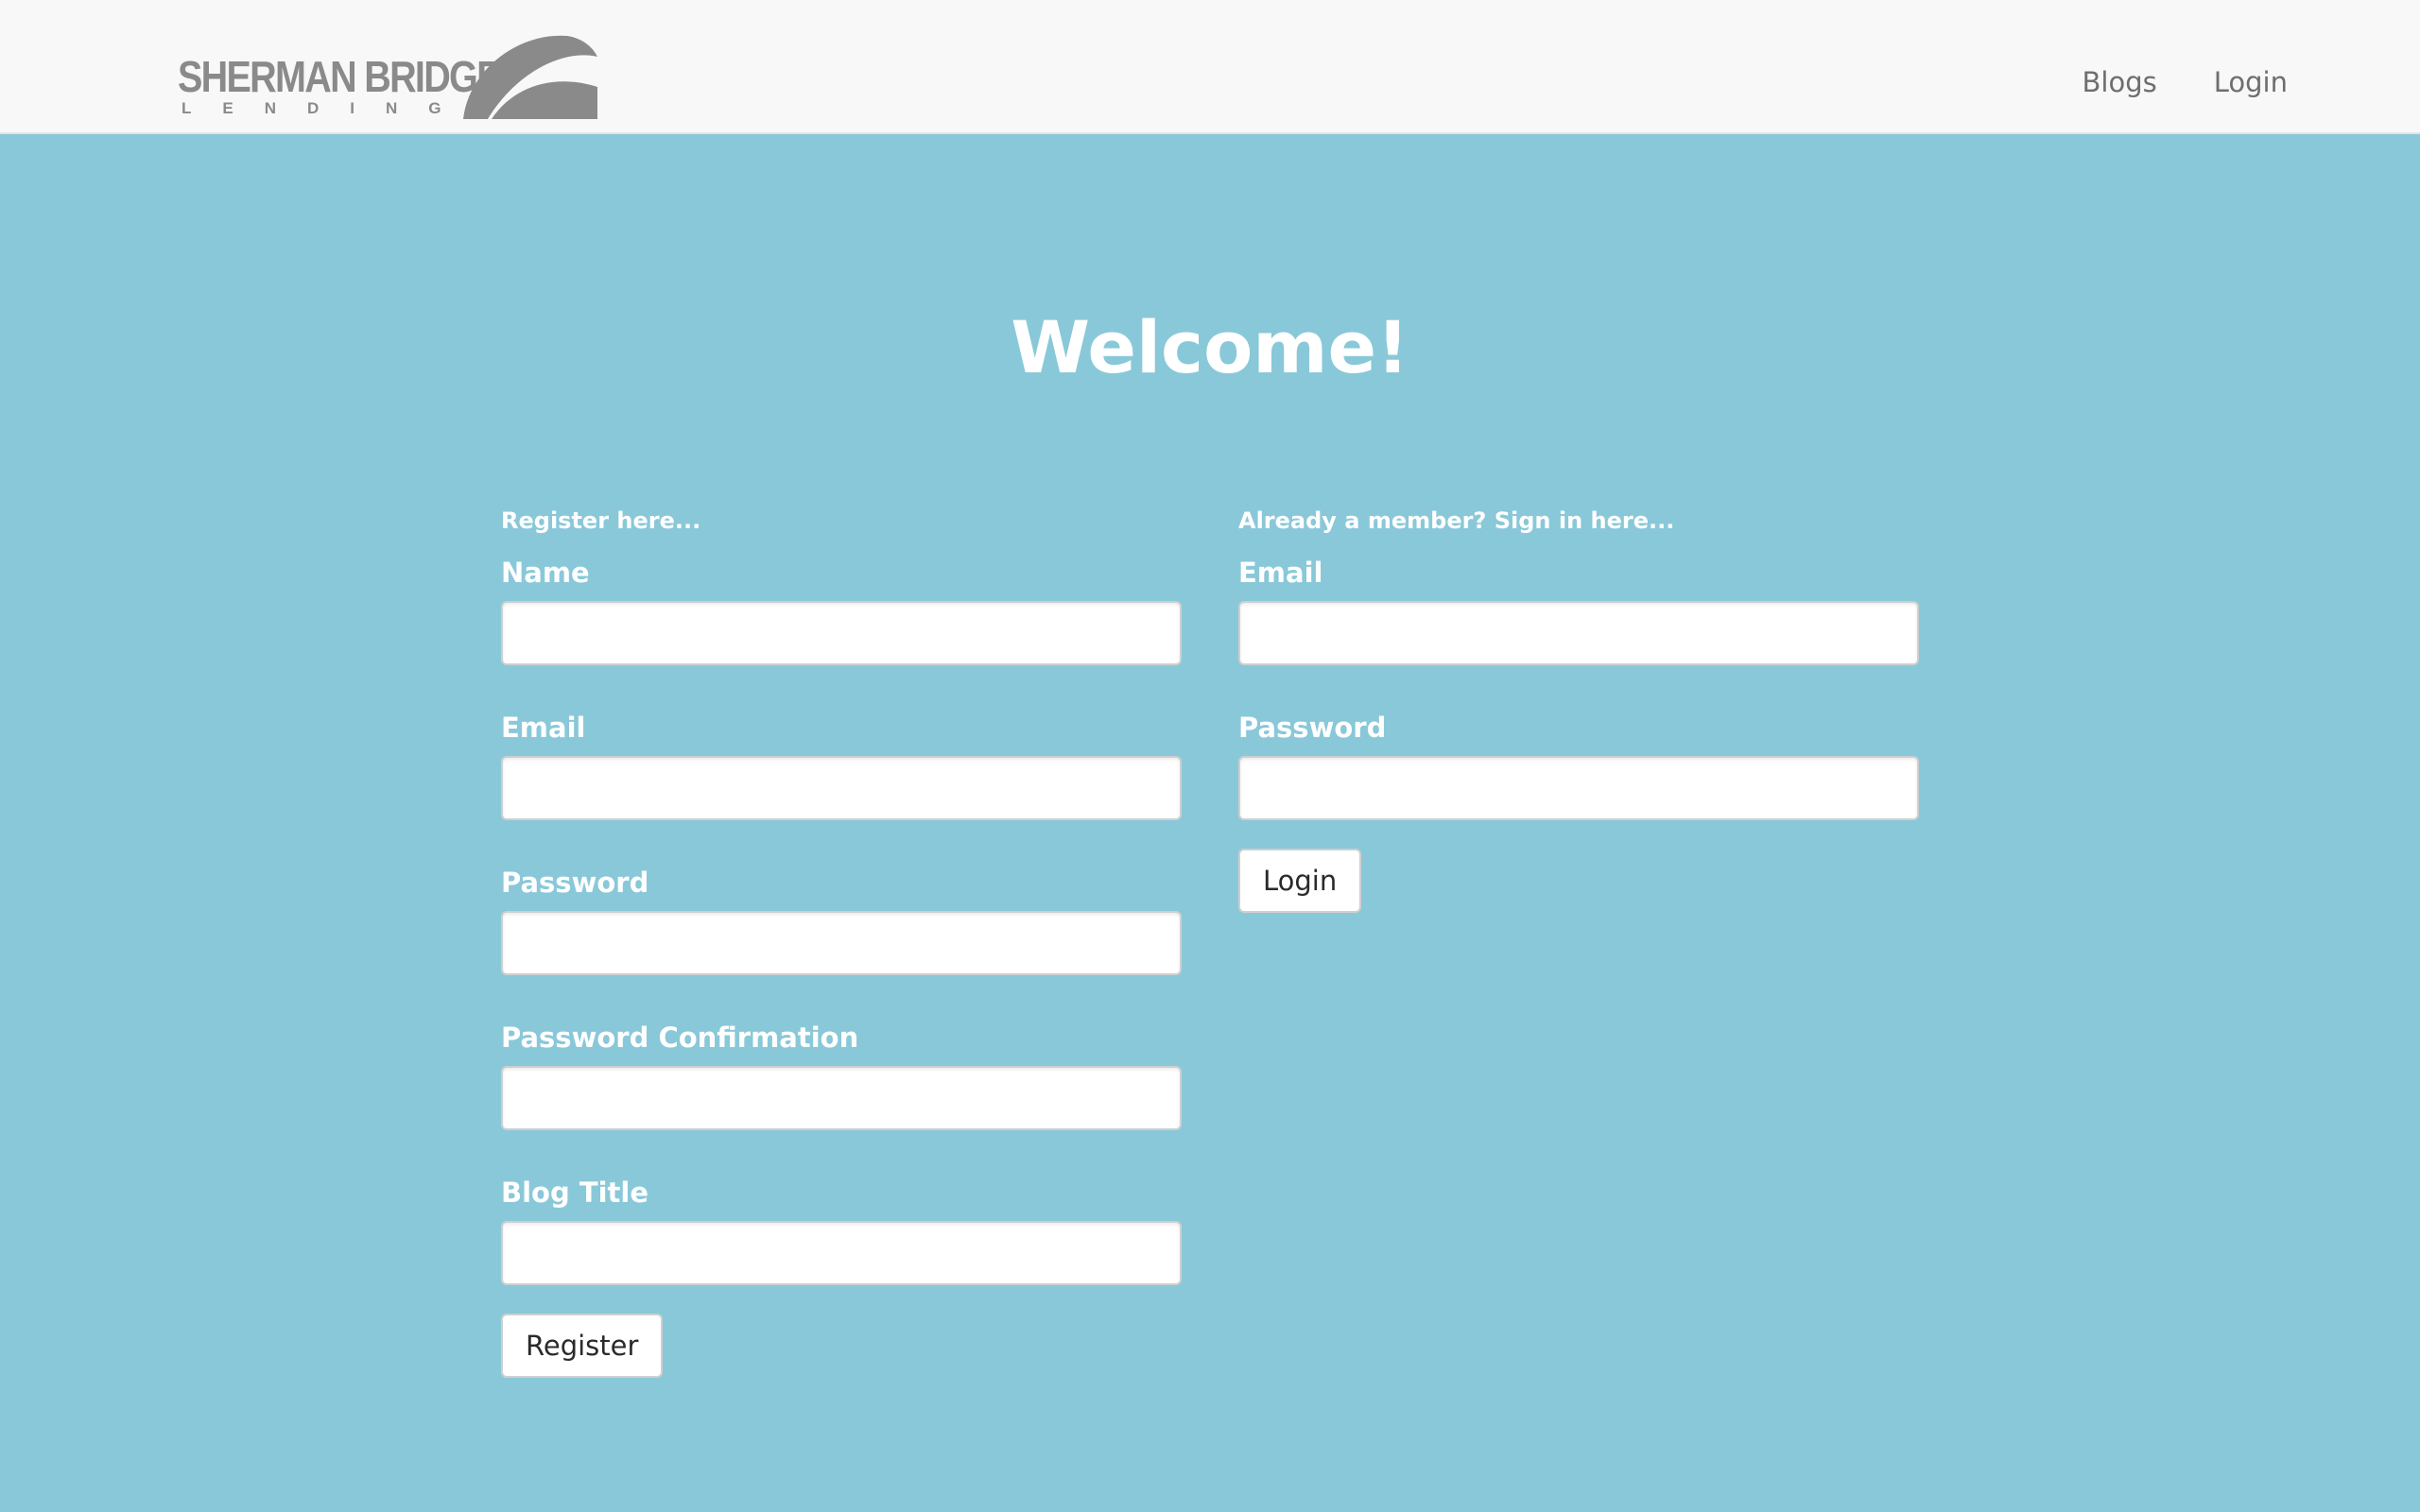 The height and width of the screenshot is (1512, 2420). What do you see at coordinates (543, 728) in the screenshot?
I see `register-email-label: Email` at bounding box center [543, 728].